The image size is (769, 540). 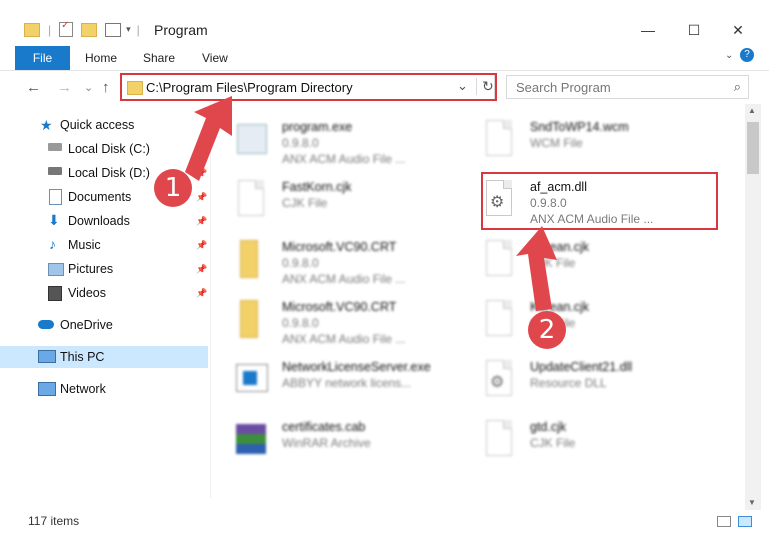 I want to click on scrollbar-thumb, so click(x=753, y=148).